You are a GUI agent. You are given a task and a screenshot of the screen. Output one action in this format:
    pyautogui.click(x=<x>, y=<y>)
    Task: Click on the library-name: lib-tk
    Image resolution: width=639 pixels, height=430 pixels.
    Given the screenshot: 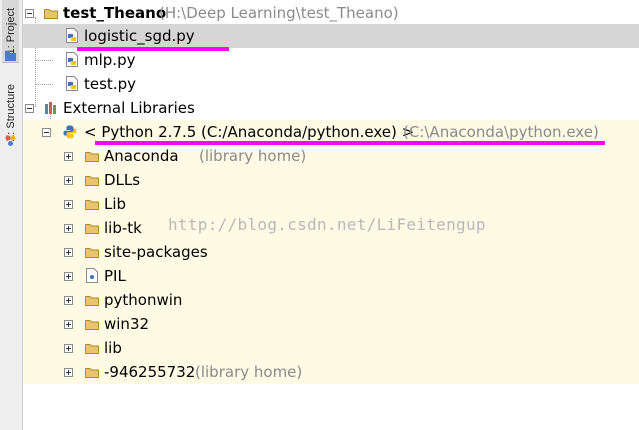 What is the action you would take?
    pyautogui.click(x=123, y=228)
    